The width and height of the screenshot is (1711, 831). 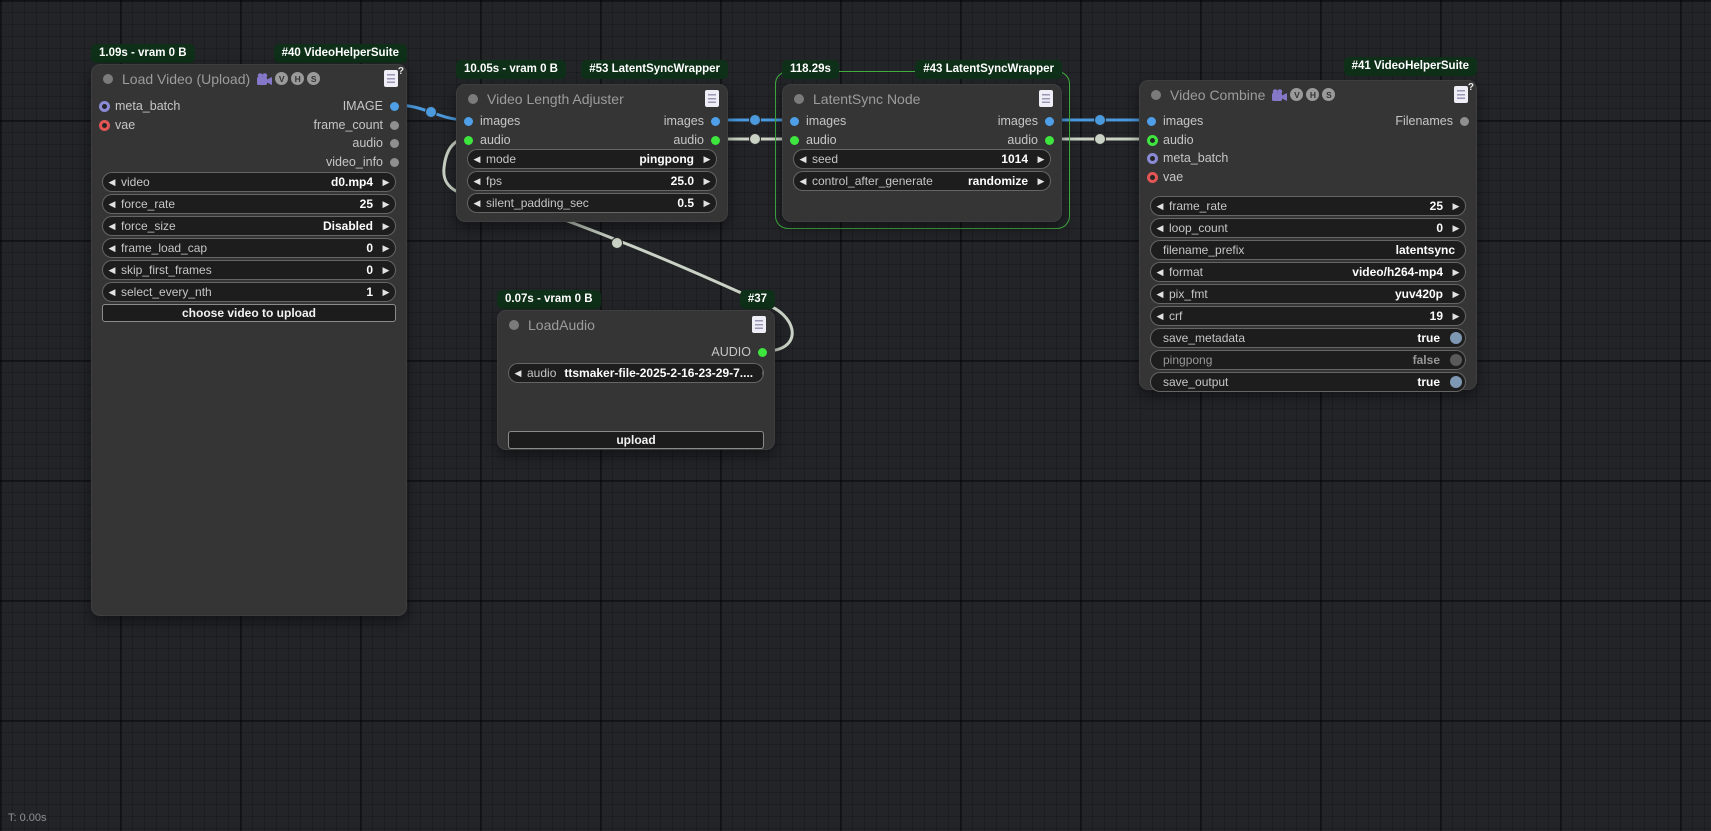 What do you see at coordinates (1308, 272) in the screenshot?
I see `widget-format: format video/h264-mp4` at bounding box center [1308, 272].